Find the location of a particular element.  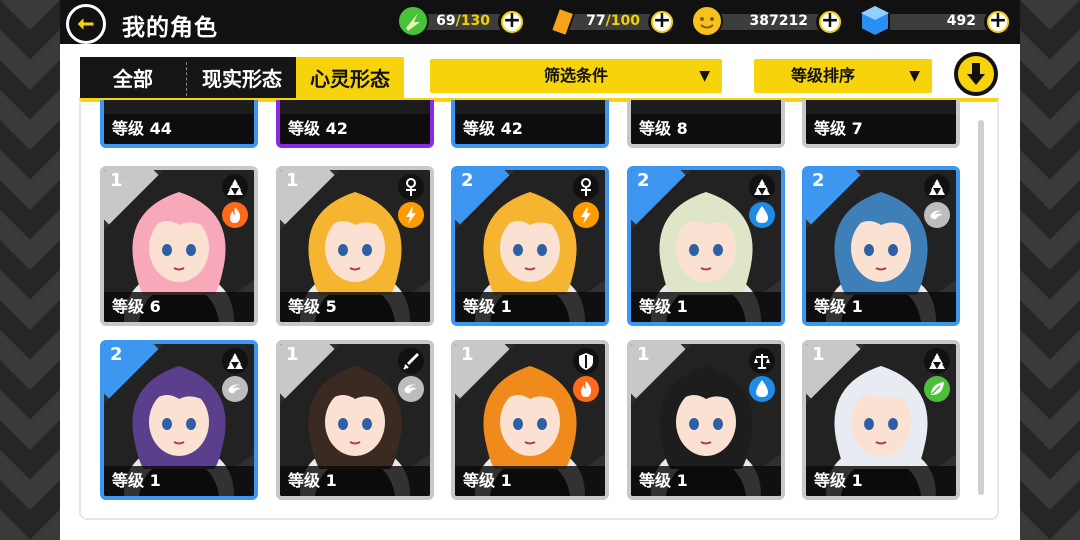

sort-order-button is located at coordinates (976, 74).